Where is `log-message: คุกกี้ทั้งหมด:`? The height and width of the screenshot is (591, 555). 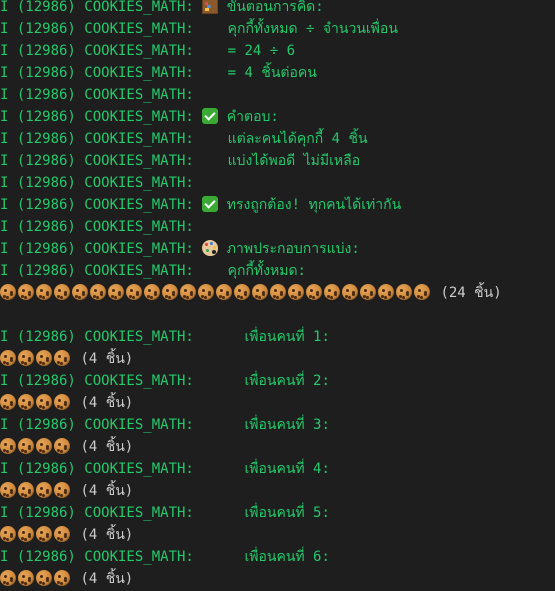 log-message: คุกกี้ทั้งหมด: is located at coordinates (266, 271).